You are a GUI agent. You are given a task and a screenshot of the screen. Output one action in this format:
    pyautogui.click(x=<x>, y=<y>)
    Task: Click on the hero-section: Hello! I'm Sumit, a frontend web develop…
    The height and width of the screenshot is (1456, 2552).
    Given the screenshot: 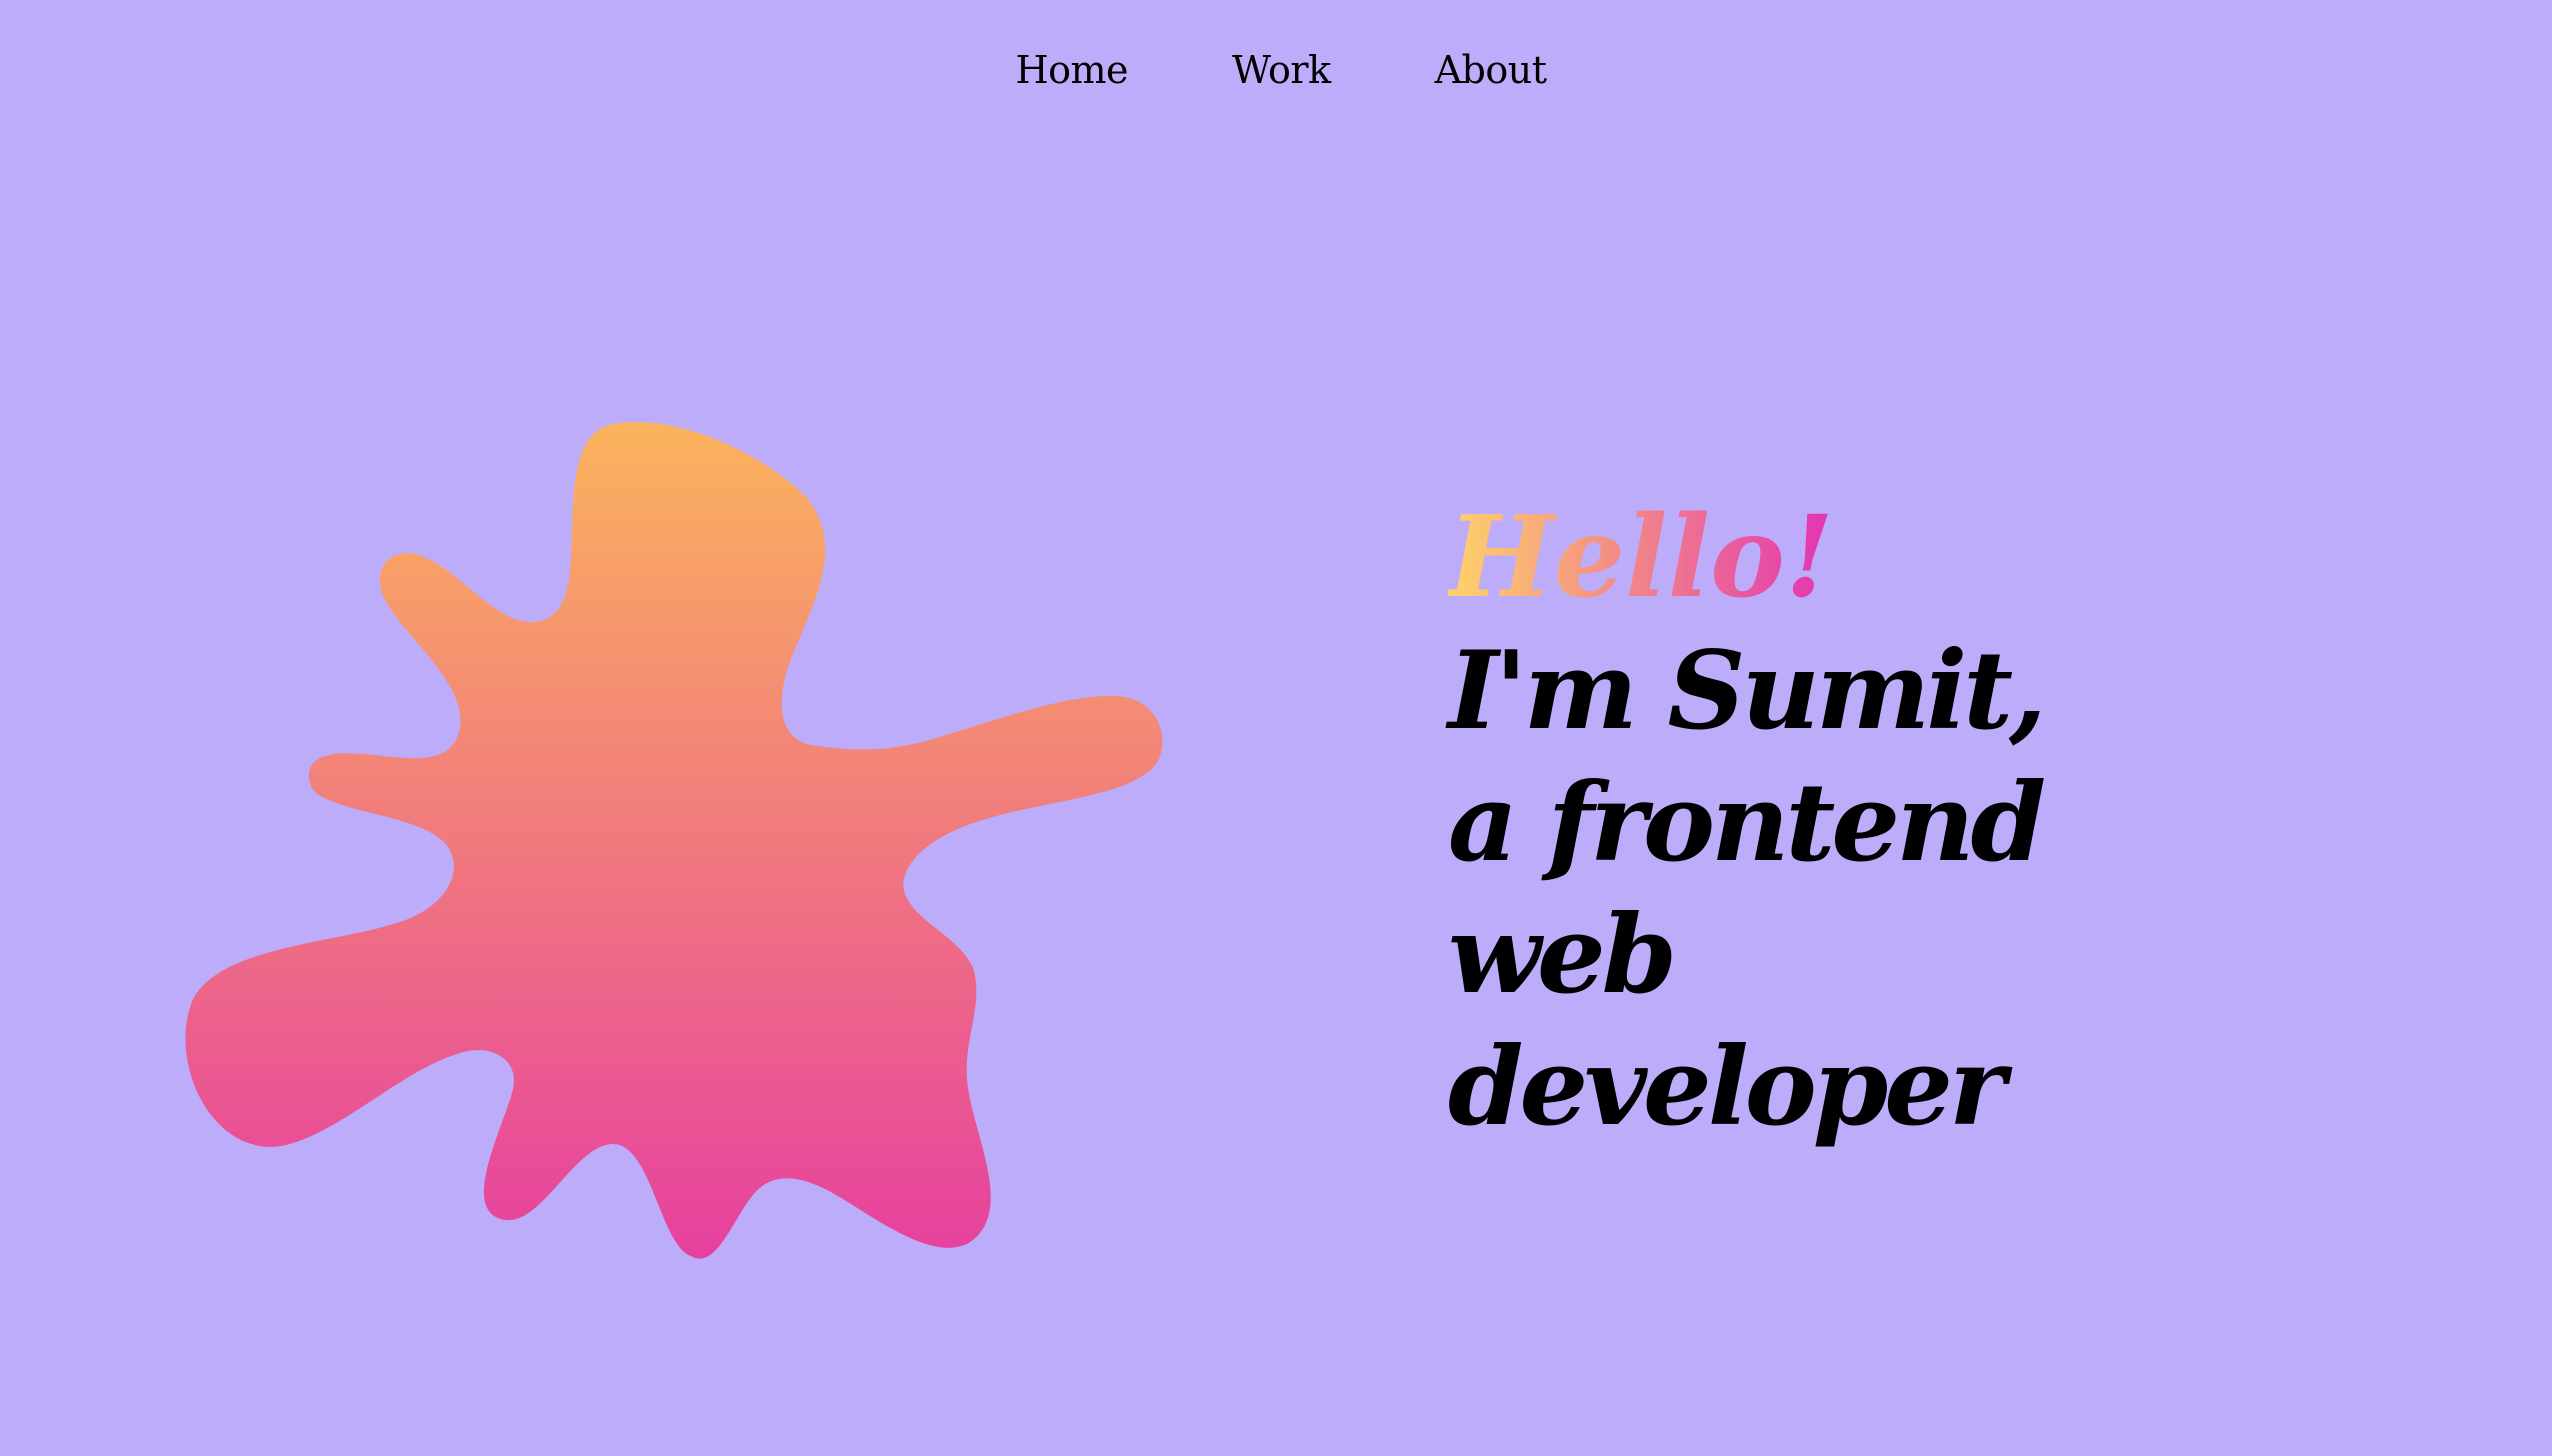 What is the action you would take?
    pyautogui.click(x=1758, y=821)
    